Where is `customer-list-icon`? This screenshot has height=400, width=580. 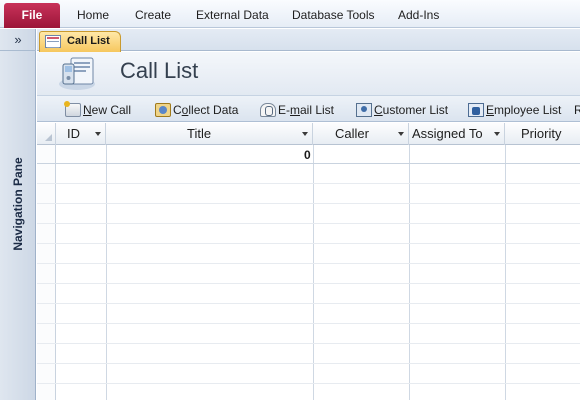 customer-list-icon is located at coordinates (364, 110).